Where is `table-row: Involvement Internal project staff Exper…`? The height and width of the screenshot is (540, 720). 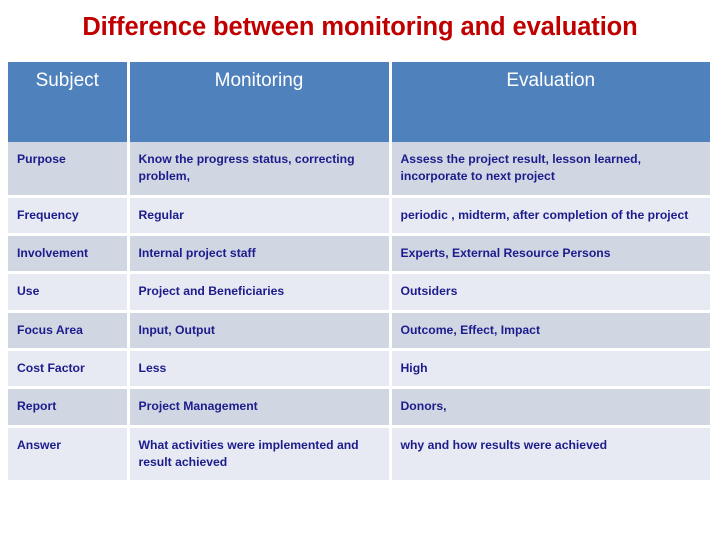
table-row: Involvement Internal project staff Exper… is located at coordinates (359, 254).